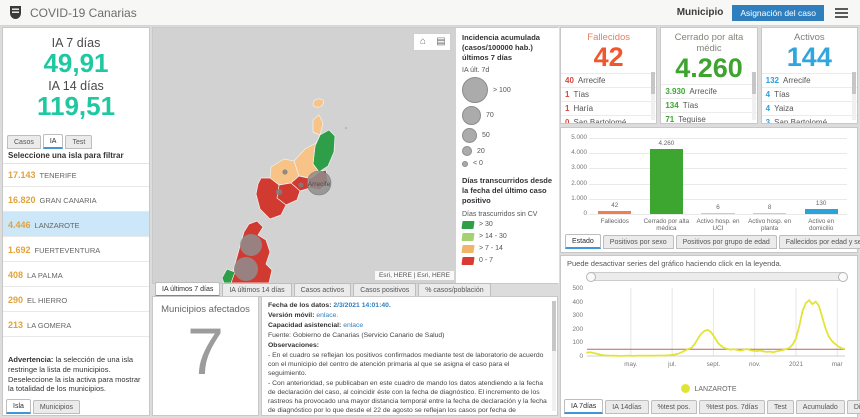 This screenshot has height=418, width=860. What do you see at coordinates (468, 236) in the screenshot?
I see `color-swatch` at bounding box center [468, 236].